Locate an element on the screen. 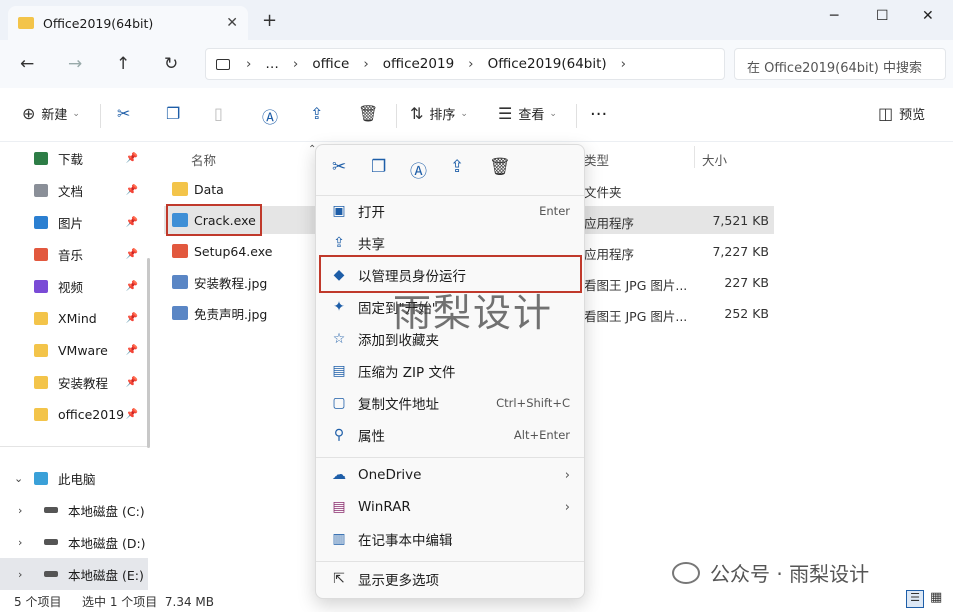 The width and height of the screenshot is (953, 612). sidebar-item: XMind 📌 is located at coordinates (74, 318).